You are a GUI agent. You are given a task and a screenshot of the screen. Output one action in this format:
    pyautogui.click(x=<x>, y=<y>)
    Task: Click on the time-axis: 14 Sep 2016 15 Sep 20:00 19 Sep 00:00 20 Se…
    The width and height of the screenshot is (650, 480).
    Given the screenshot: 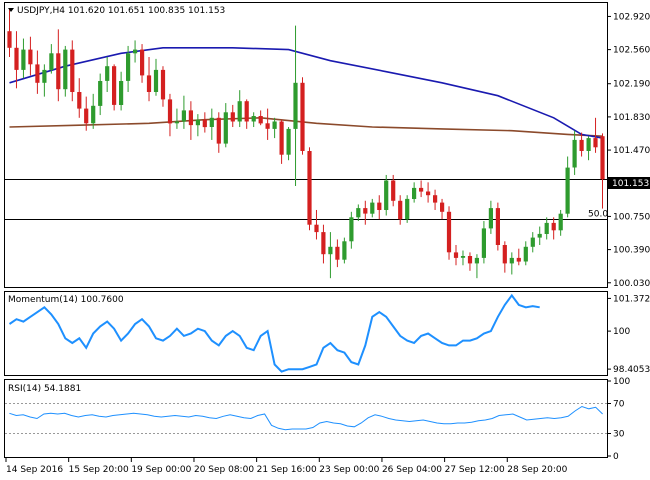 What is the action you would take?
    pyautogui.click(x=286, y=466)
    